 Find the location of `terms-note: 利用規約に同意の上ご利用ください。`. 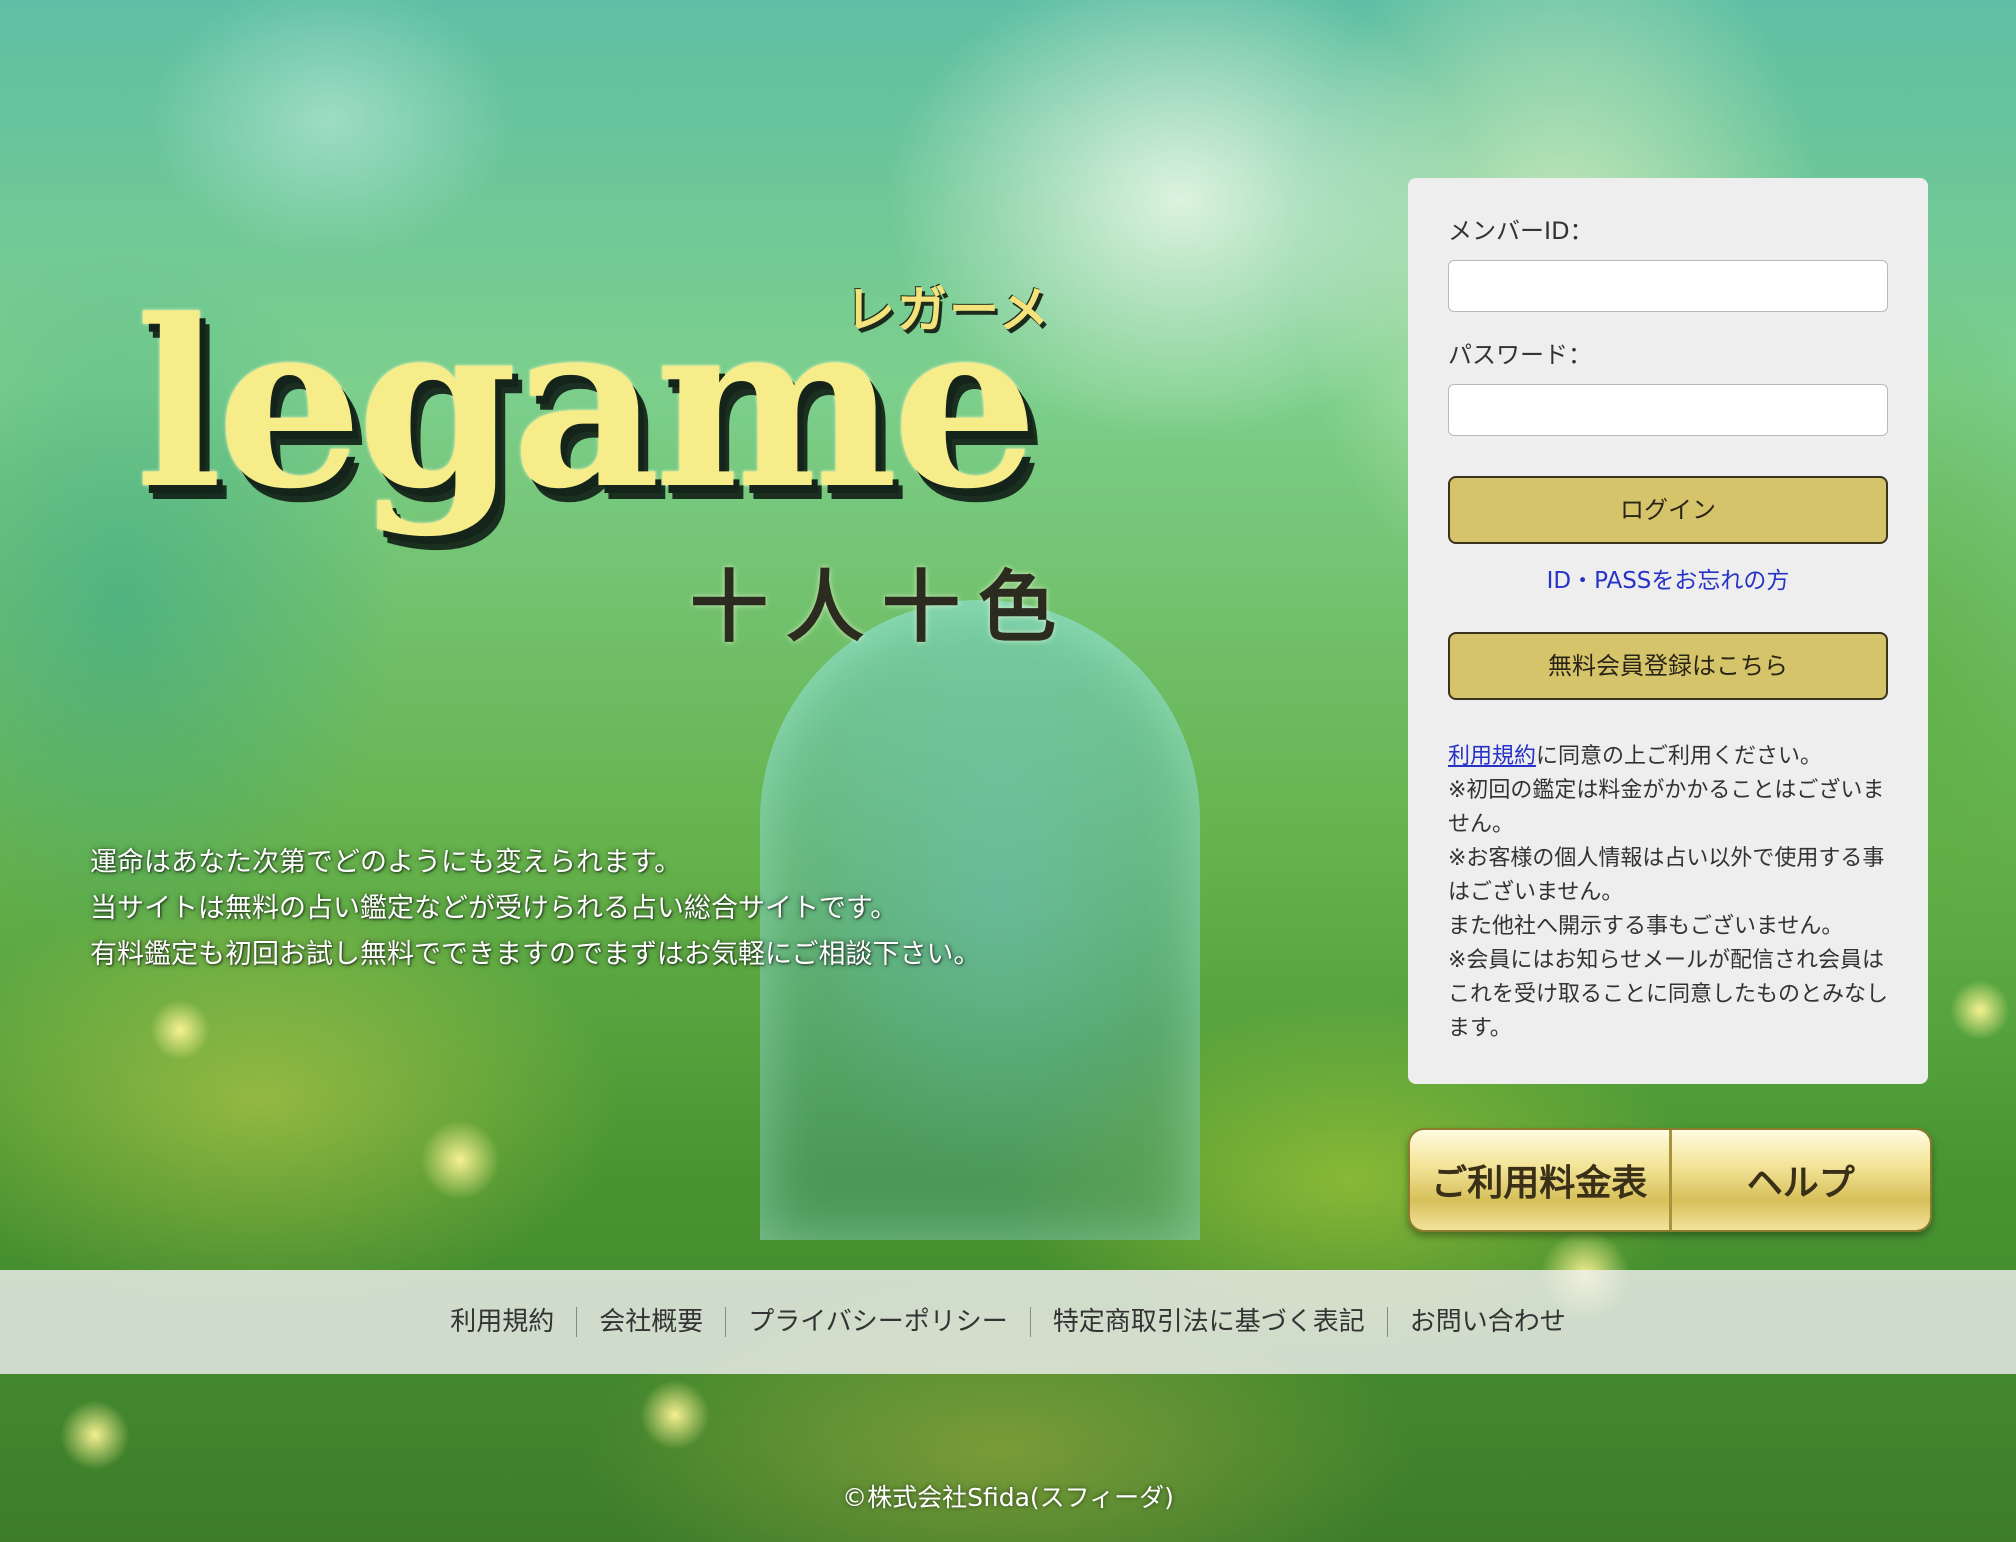

terms-note: 利用規約に同意の上ご利用ください。 is located at coordinates (1668, 757).